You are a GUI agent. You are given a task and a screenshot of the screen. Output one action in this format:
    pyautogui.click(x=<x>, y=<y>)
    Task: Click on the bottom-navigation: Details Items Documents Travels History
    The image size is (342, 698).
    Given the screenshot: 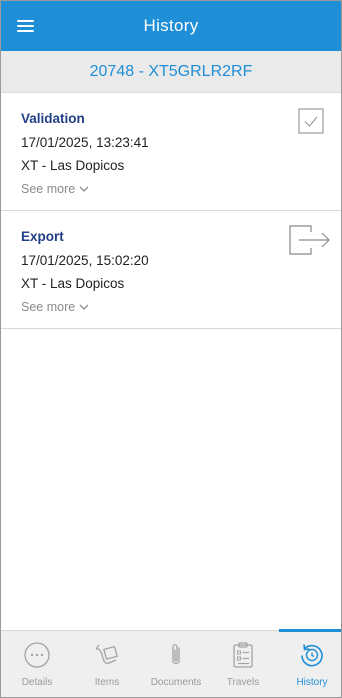 What is the action you would take?
    pyautogui.click(x=171, y=663)
    